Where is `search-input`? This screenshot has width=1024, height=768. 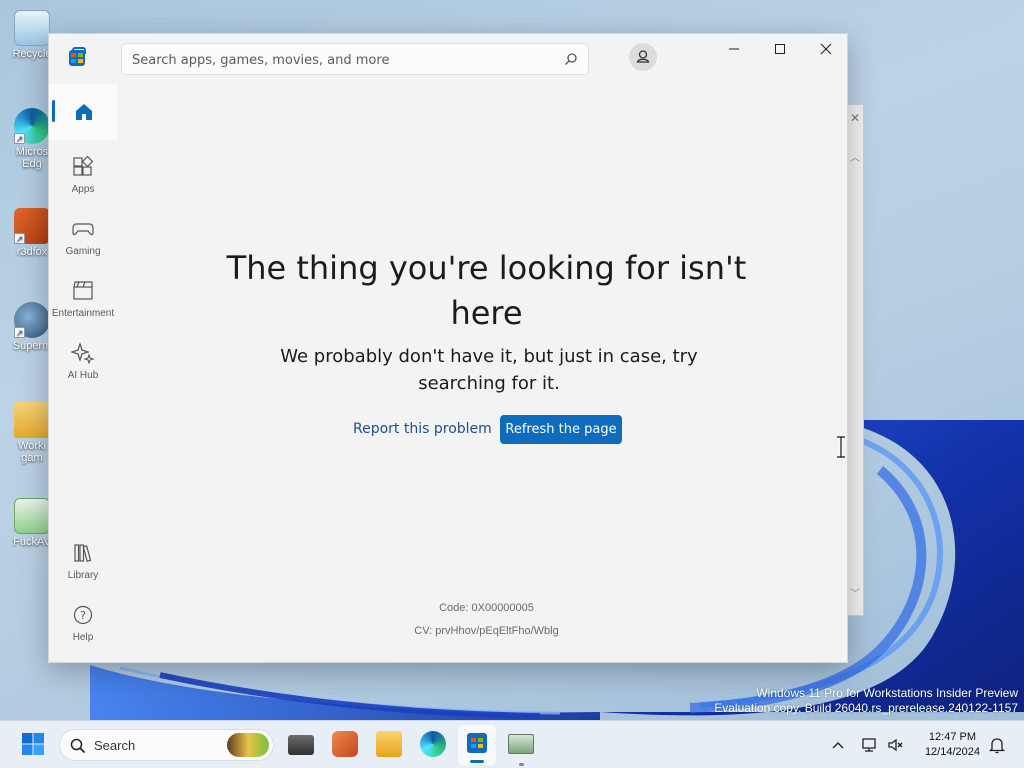
search-input is located at coordinates (342, 60).